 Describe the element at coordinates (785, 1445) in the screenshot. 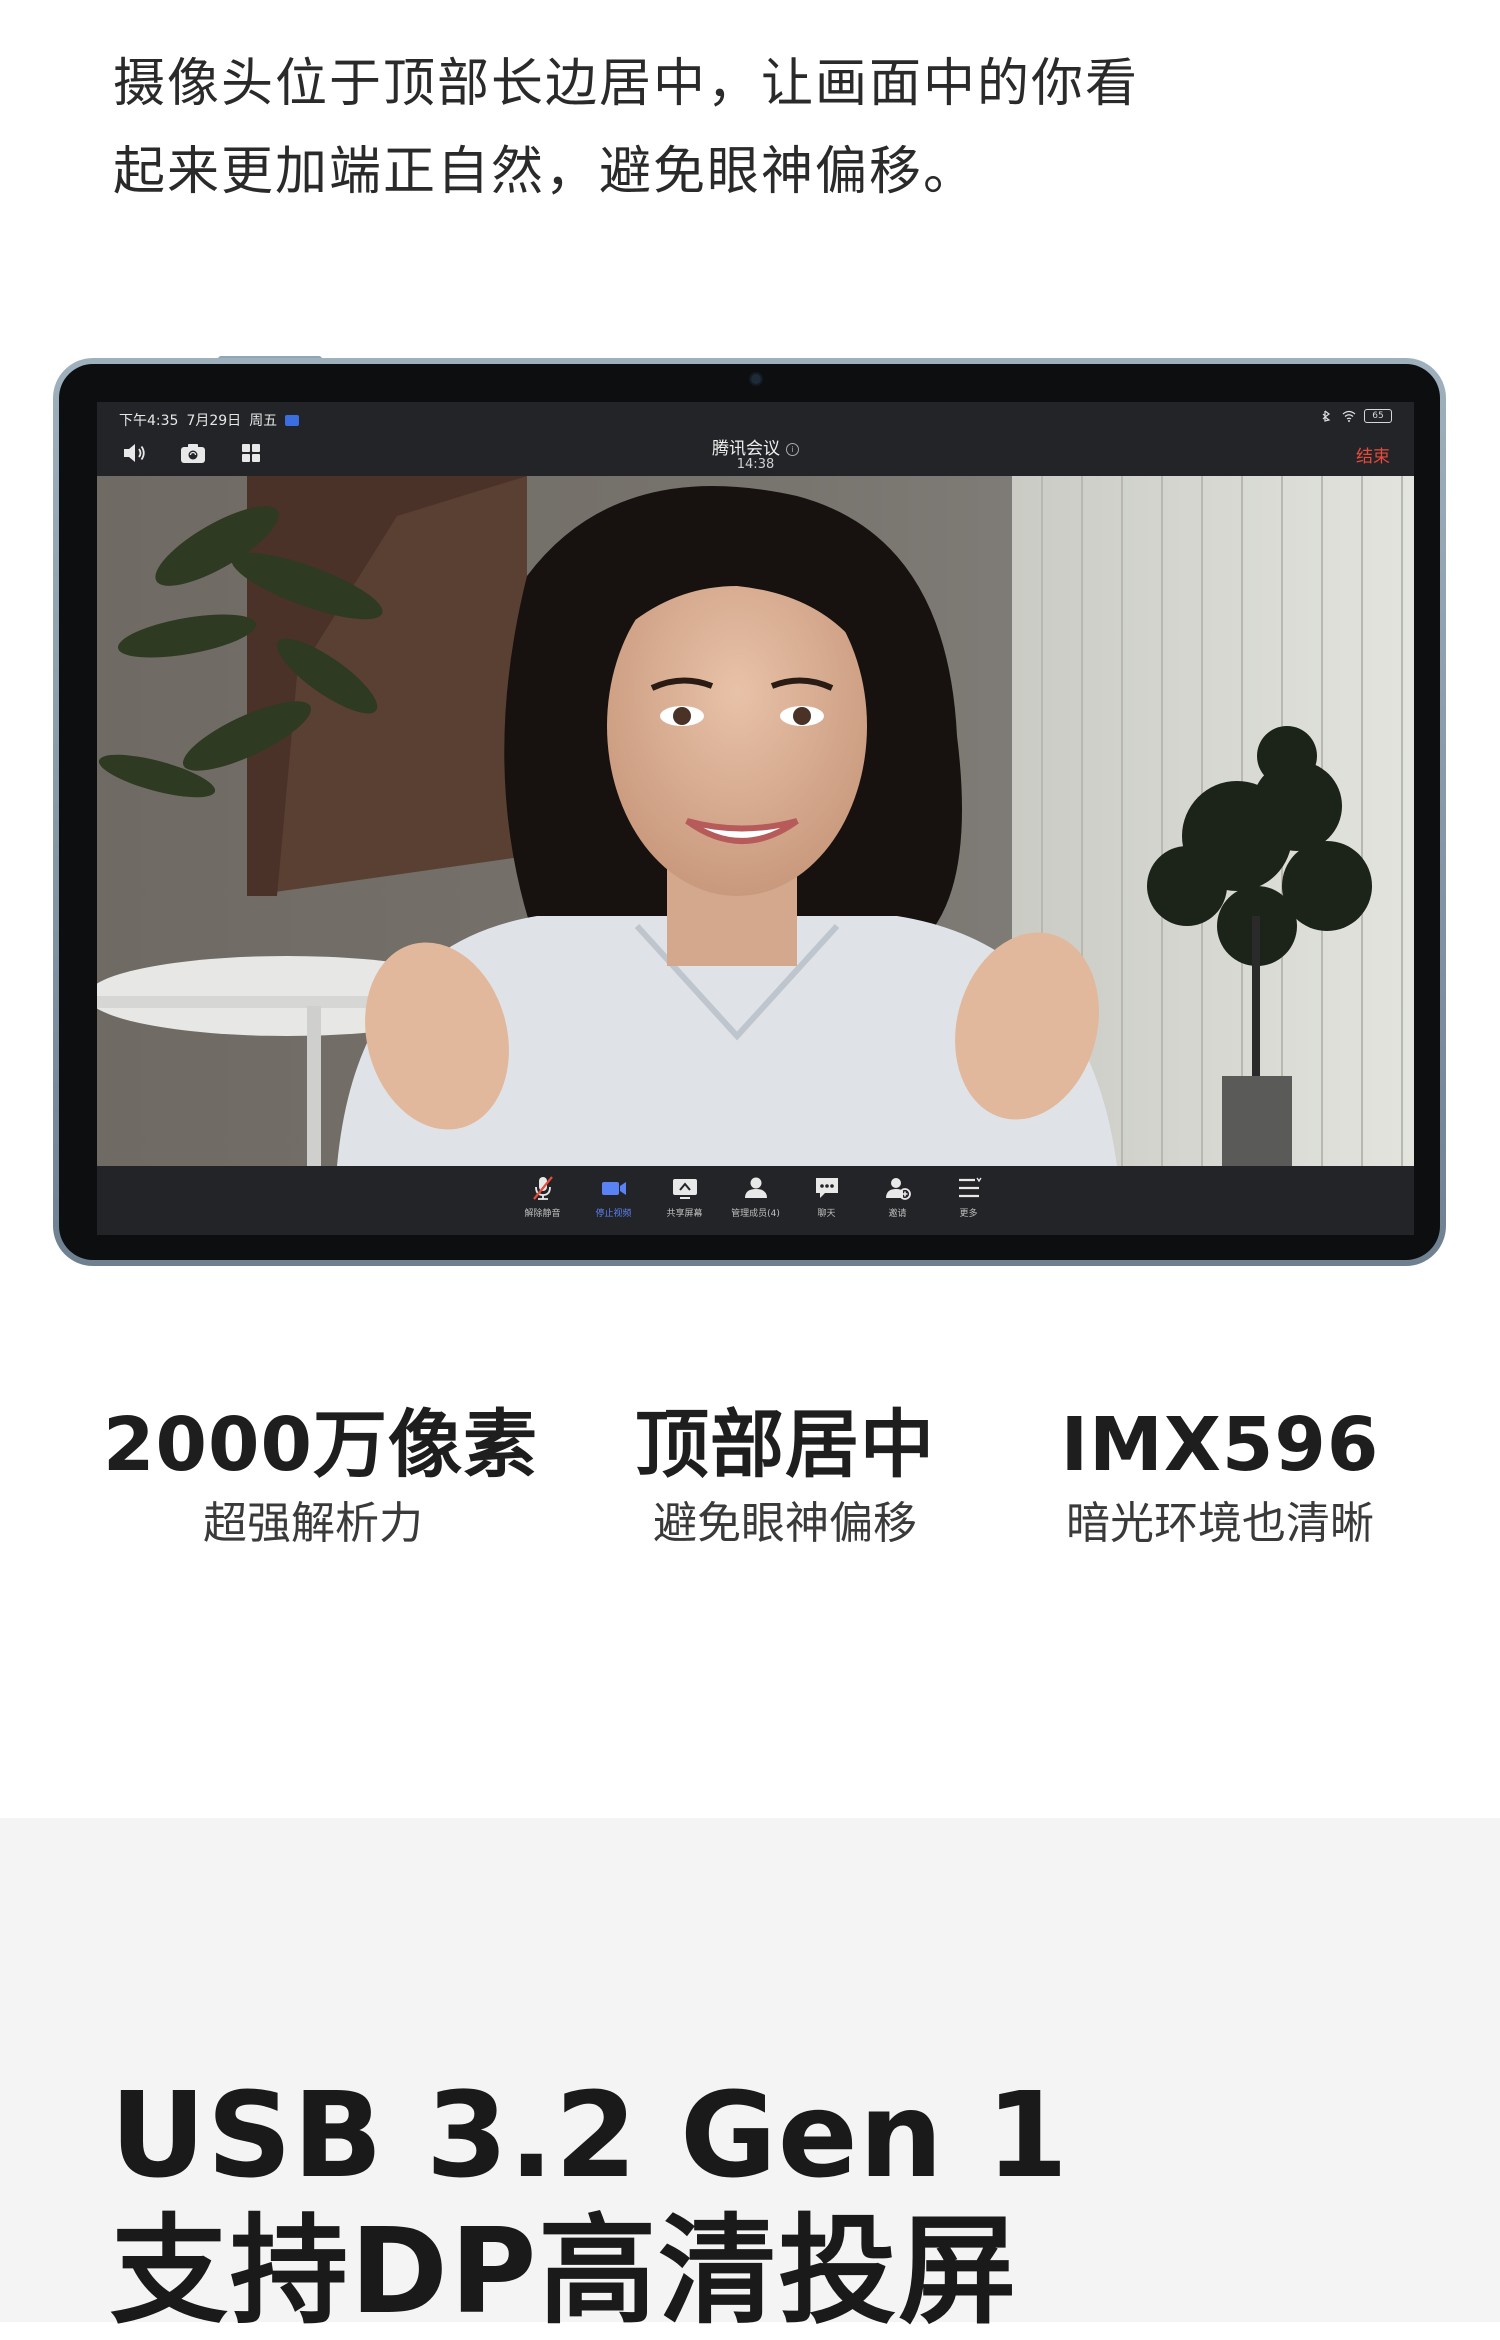

I see `feature-title: 顶部居中` at that location.